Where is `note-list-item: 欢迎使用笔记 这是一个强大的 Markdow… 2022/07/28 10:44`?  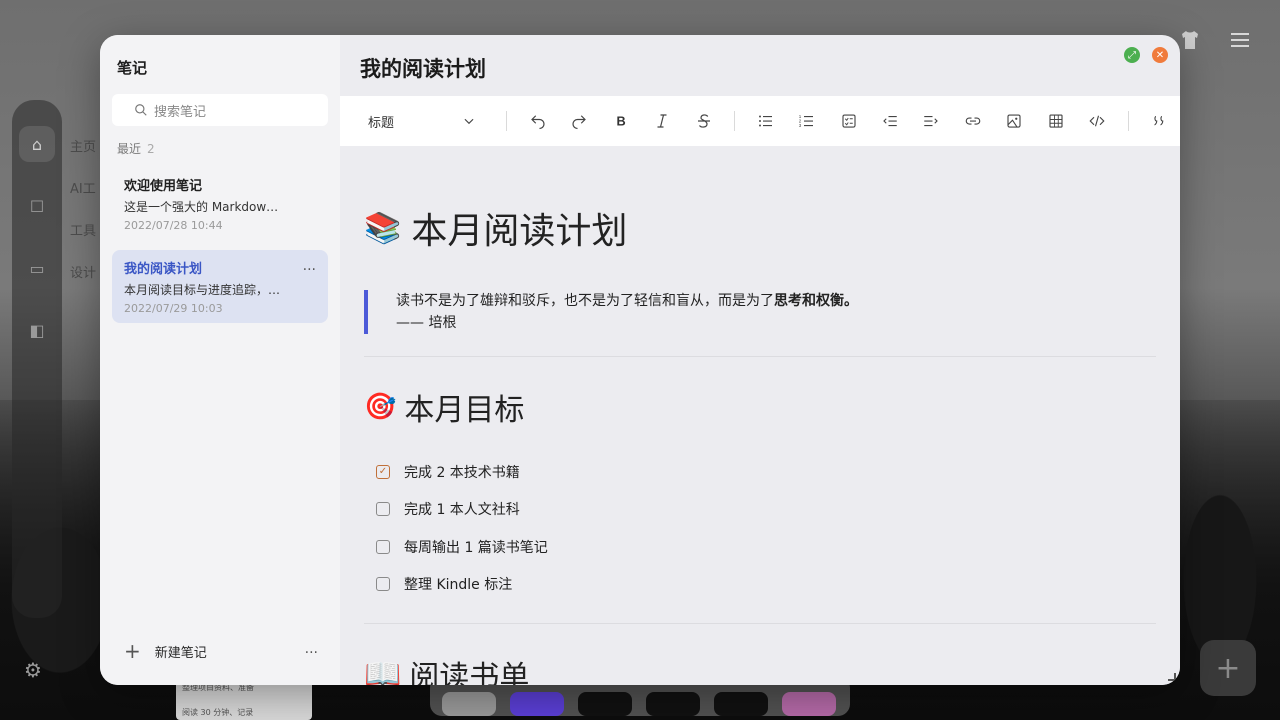 note-list-item: 欢迎使用笔记 这是一个强大的 Markdow… 2022/07/28 10:44 is located at coordinates (220, 203).